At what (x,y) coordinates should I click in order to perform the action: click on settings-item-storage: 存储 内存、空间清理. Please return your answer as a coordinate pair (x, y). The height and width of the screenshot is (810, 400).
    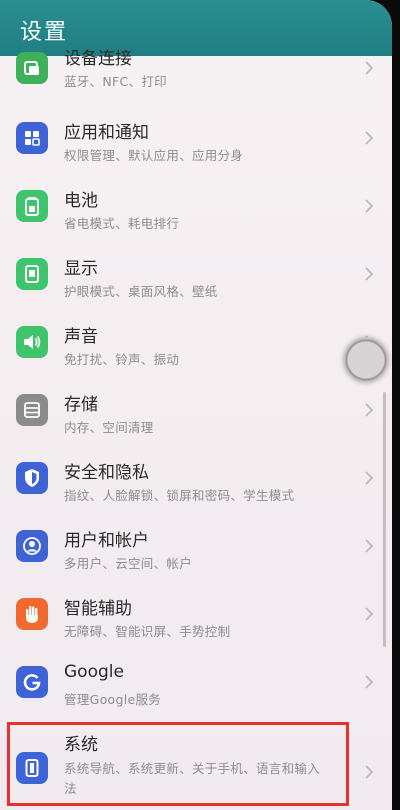
    Looking at the image, I should click on (196, 410).